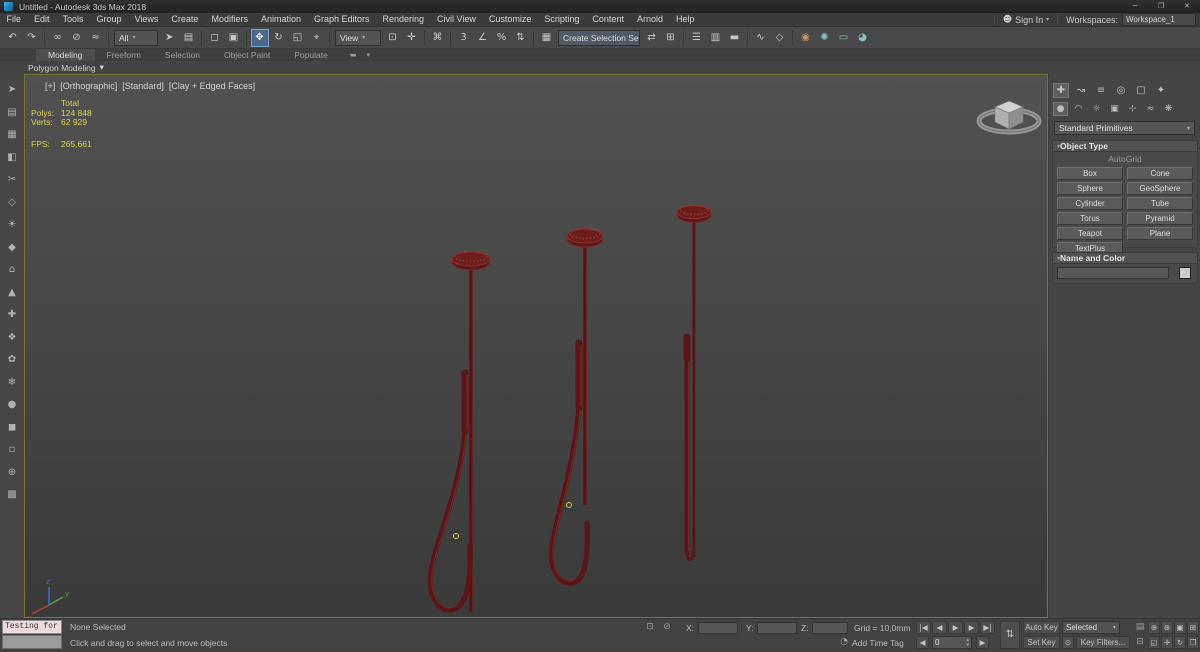 This screenshot has height=652, width=1200. What do you see at coordinates (96, 38) in the screenshot?
I see `bind-to-space-warp-icon: ≈` at bounding box center [96, 38].